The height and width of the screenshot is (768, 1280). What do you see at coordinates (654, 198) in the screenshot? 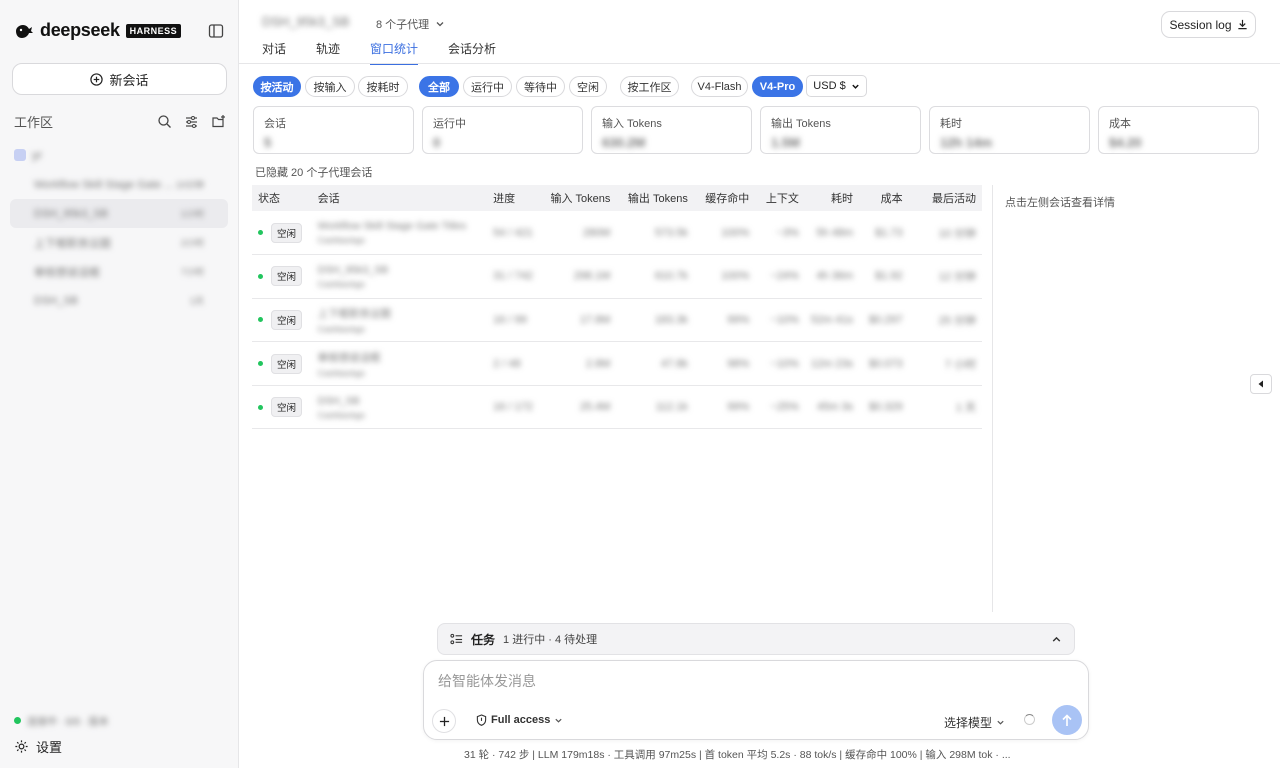
I see `col-output-tokens: 输出 Tokens` at bounding box center [654, 198].